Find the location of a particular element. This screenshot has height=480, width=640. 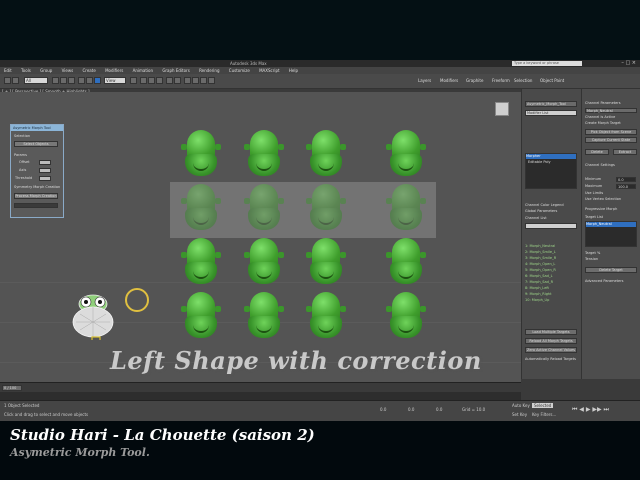

pivot-icon is located at coordinates (133, 80).